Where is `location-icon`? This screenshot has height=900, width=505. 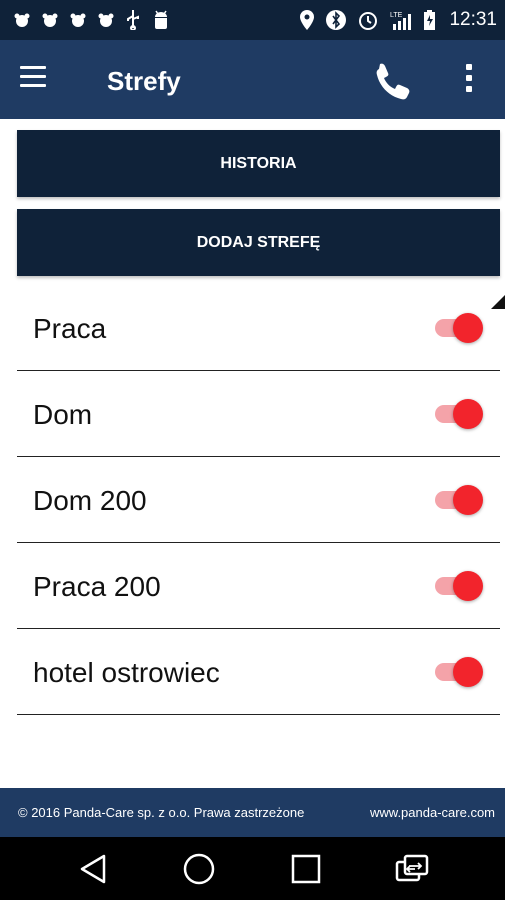
location-icon is located at coordinates (307, 20).